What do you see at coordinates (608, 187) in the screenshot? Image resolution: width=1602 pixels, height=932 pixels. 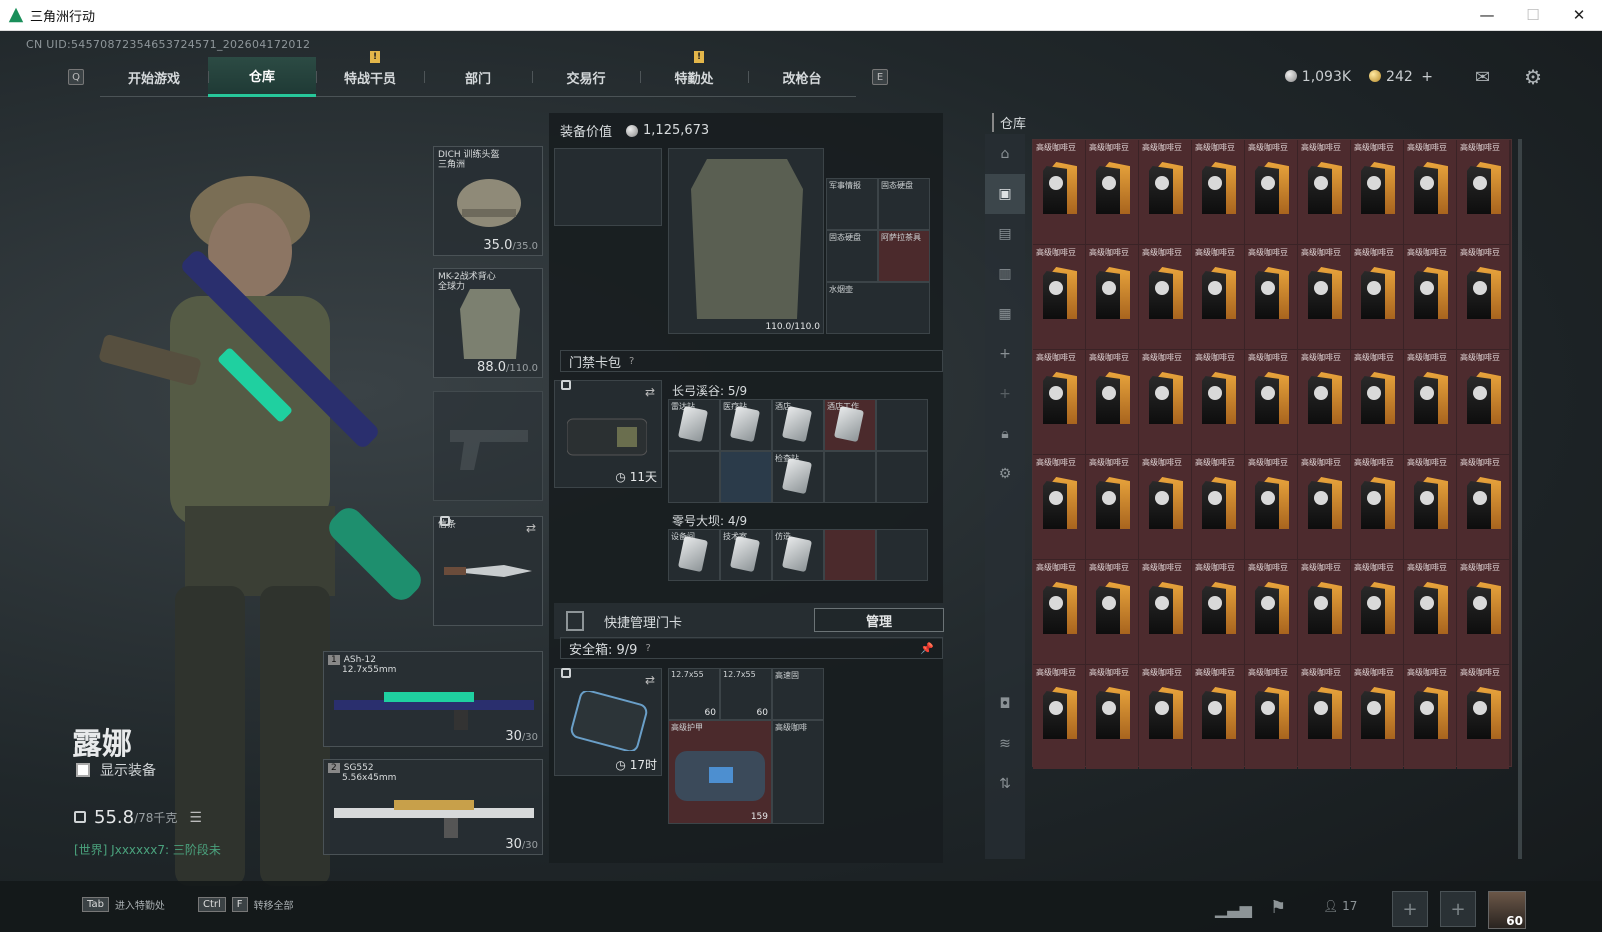 I see `backpack-slot` at bounding box center [608, 187].